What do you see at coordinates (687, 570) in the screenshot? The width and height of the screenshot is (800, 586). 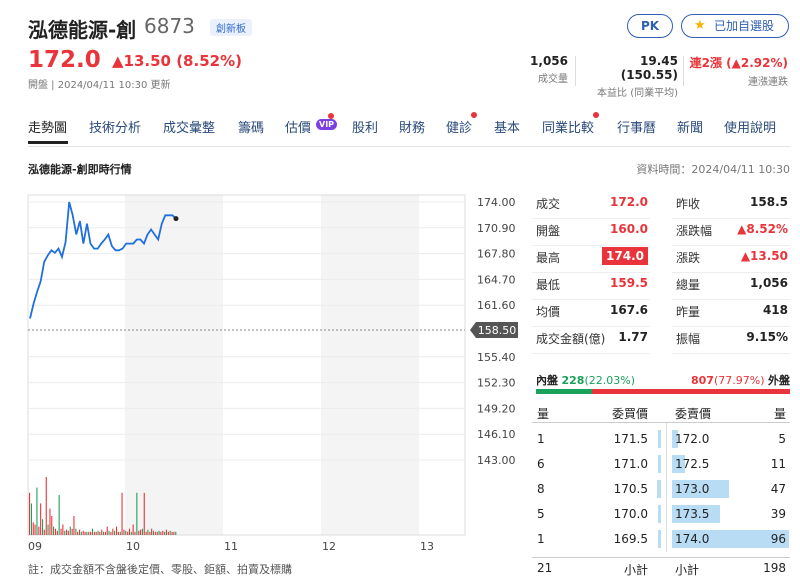 I see `ask-total-label: 小計` at bounding box center [687, 570].